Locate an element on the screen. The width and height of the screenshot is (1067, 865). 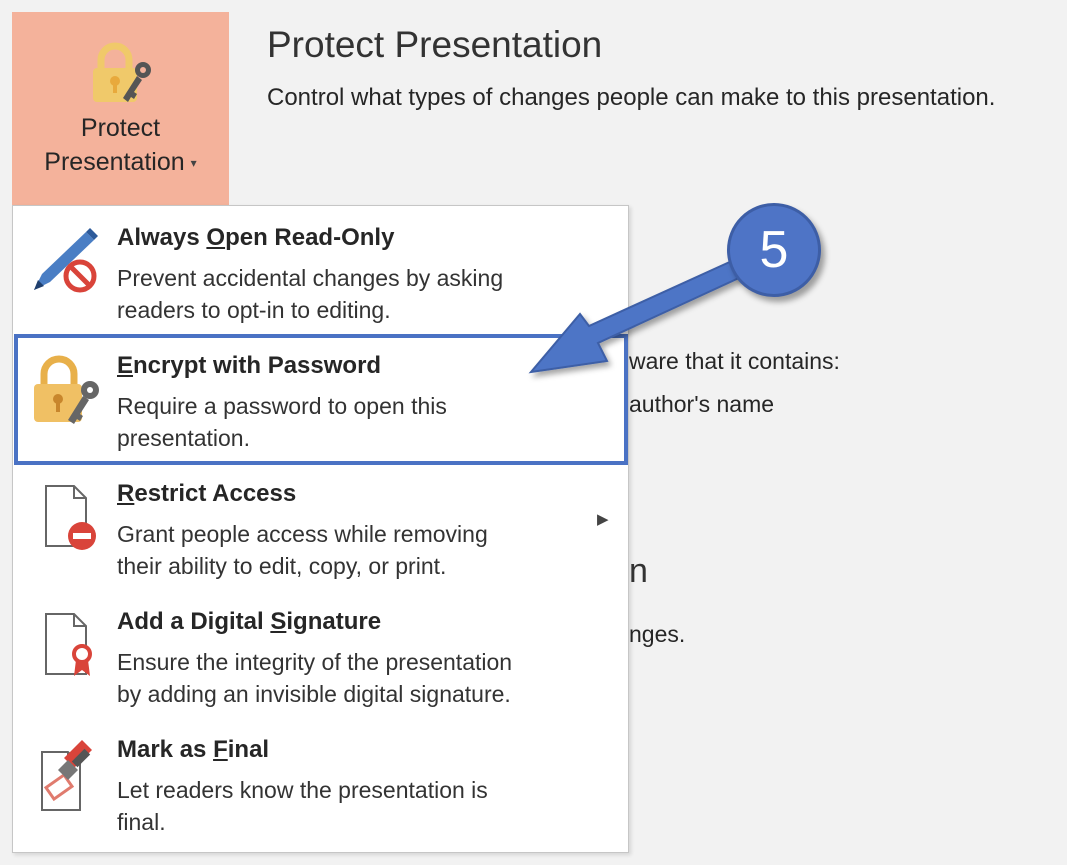
highlight-box is located at coordinates (321, 399).